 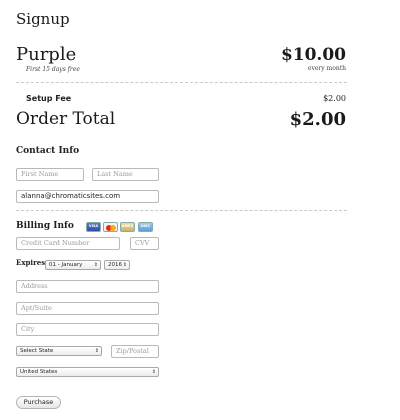 I want to click on plan-period: every month, so click(x=326, y=68).